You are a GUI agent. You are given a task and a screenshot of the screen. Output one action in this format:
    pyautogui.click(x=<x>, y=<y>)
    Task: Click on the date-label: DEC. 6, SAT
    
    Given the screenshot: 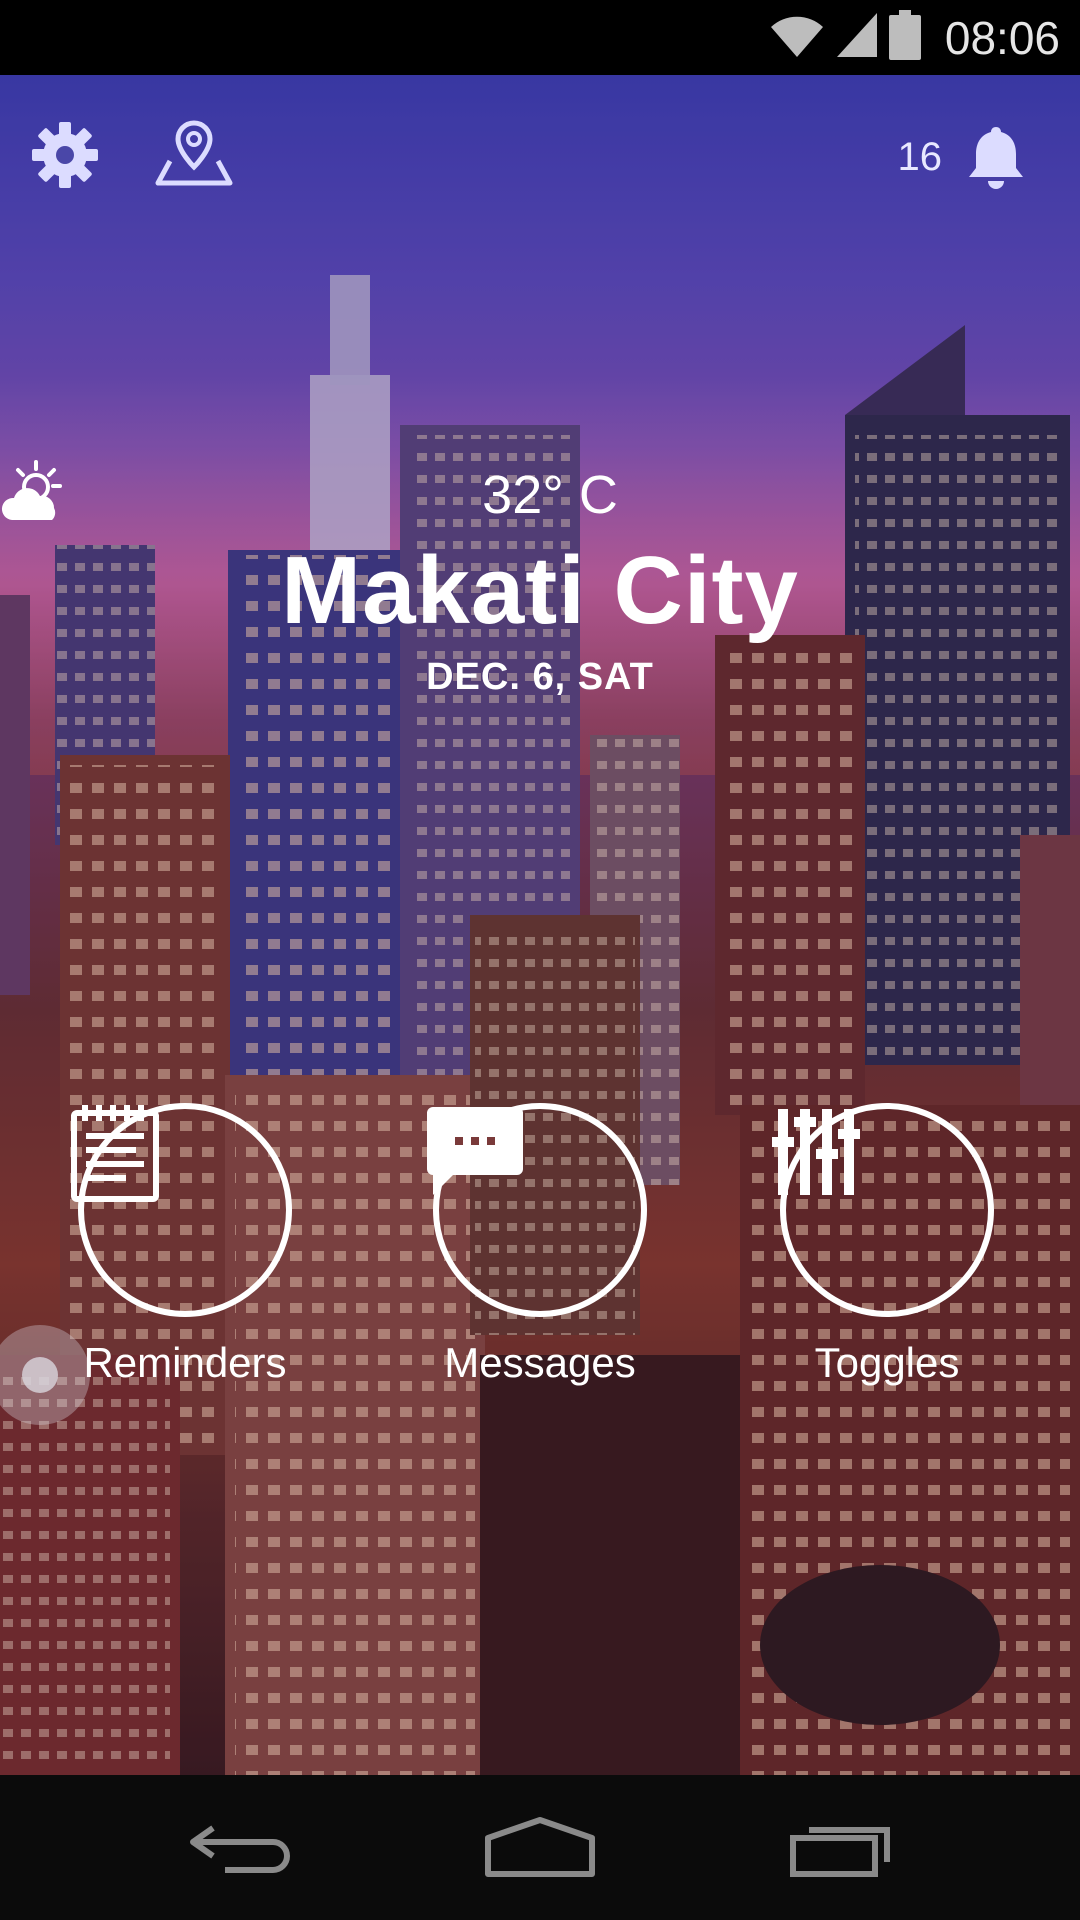 What is the action you would take?
    pyautogui.click(x=540, y=677)
    